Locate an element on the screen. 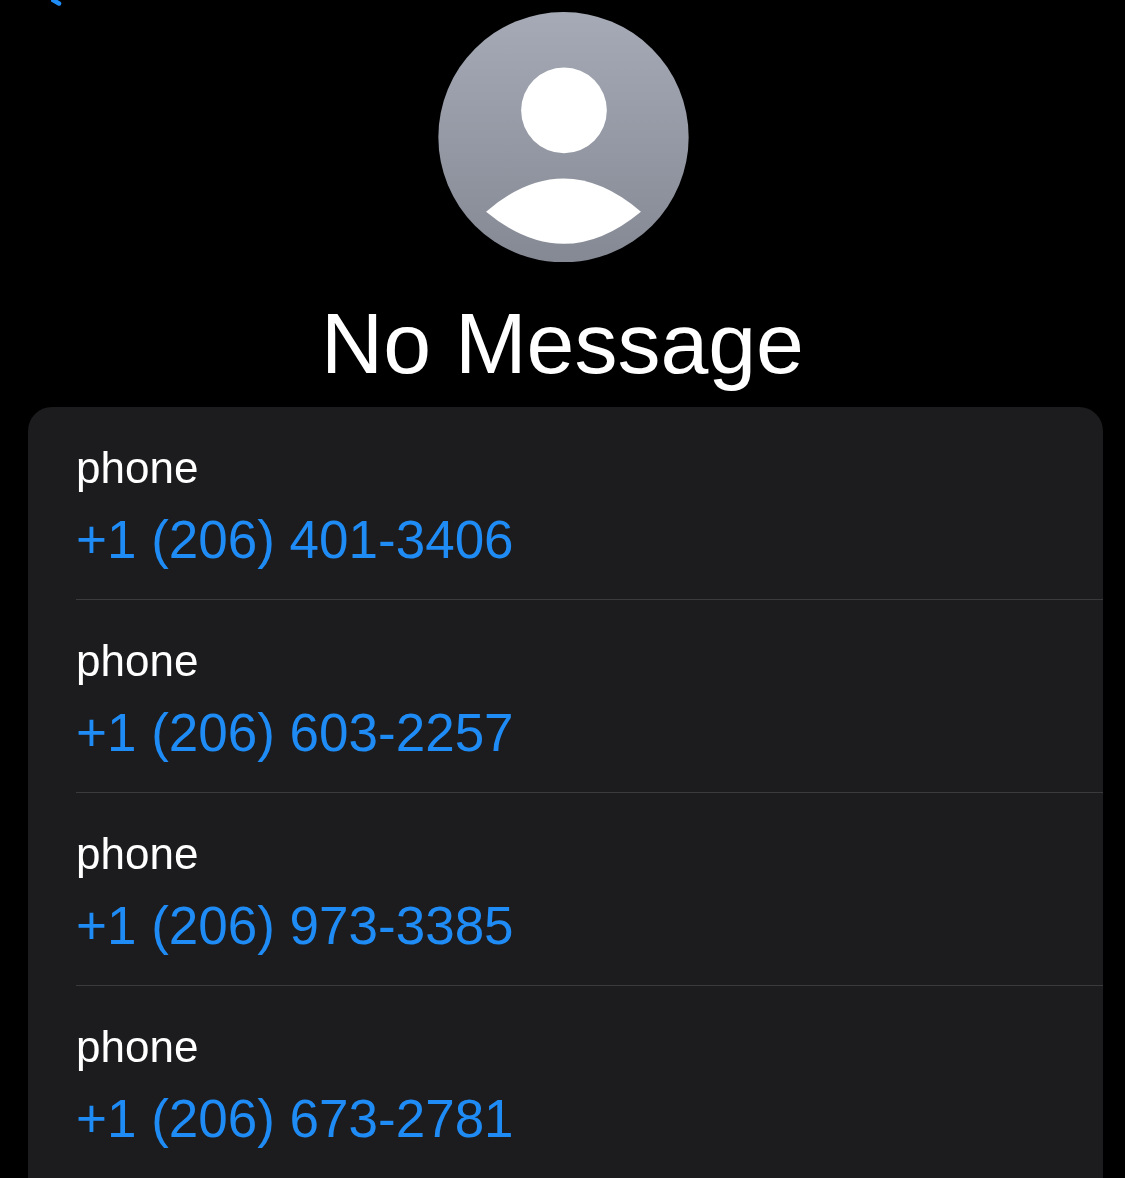 This screenshot has height=1178, width=1125. back-chevron-icon is located at coordinates (57, 3).